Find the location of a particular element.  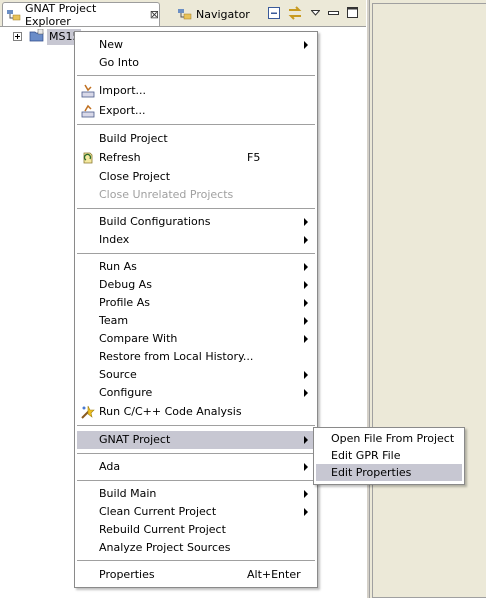

menu-item-clean-current-project: Clean Current Project is located at coordinates (196, 512).